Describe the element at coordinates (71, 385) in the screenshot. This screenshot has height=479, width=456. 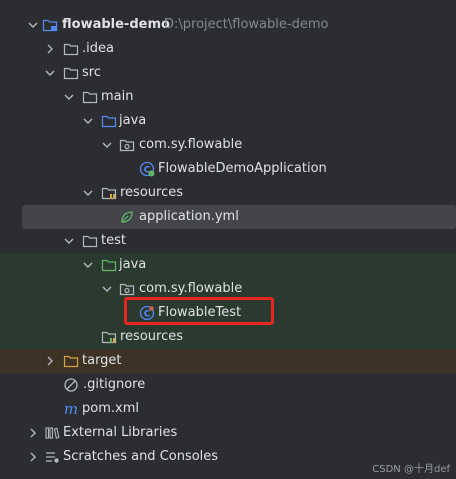
I see `ignore-file-icon` at that location.